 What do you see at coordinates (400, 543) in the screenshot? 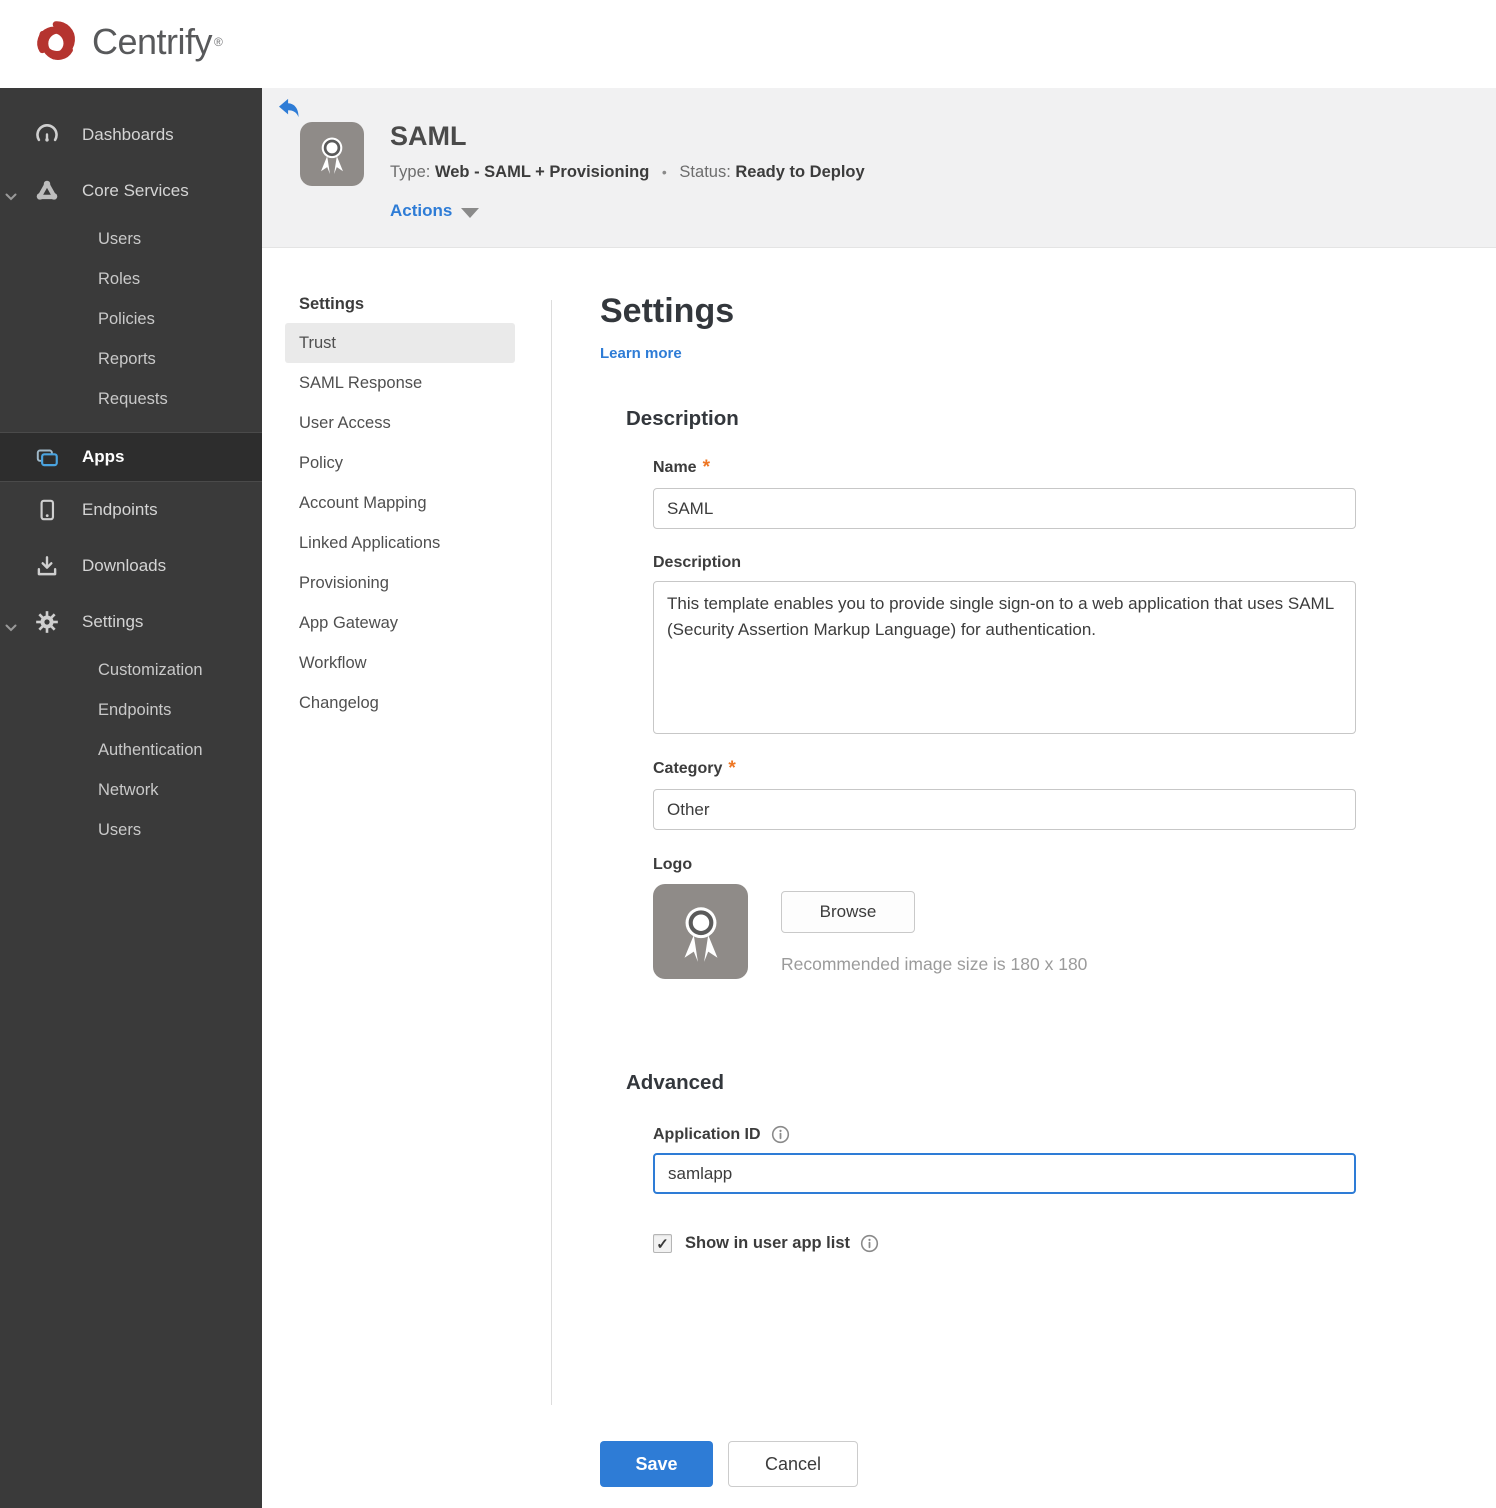
I see `subnav-item-linked-applications: Linked Applications` at bounding box center [400, 543].